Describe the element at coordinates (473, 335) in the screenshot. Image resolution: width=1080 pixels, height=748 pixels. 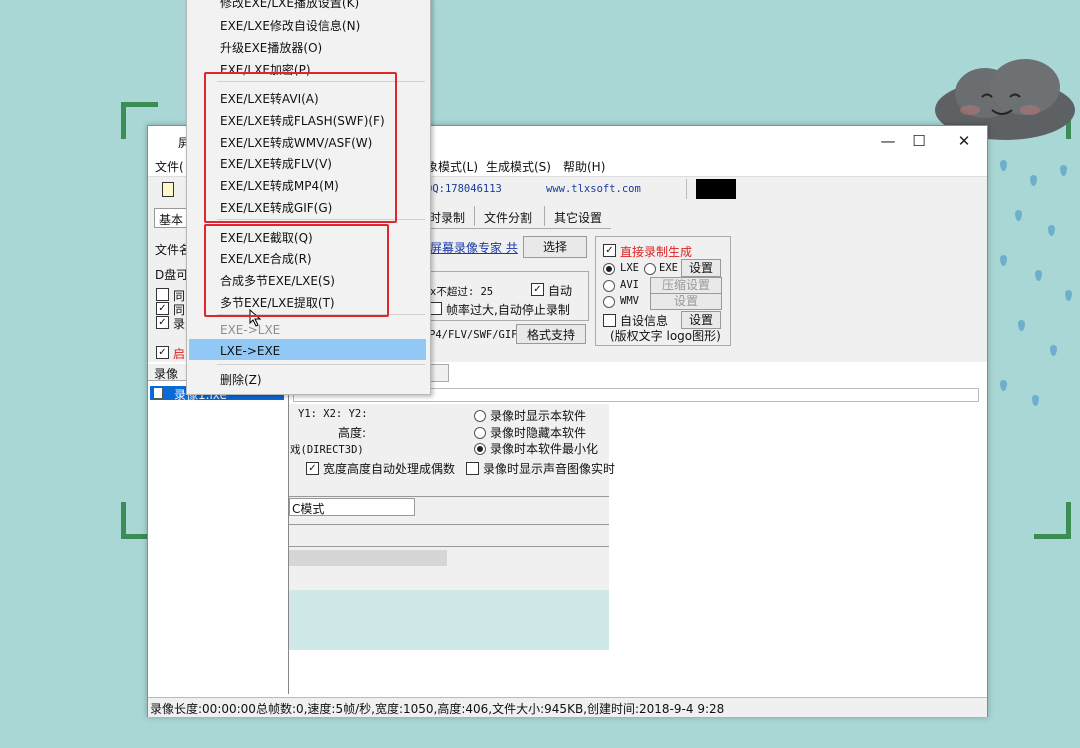
I see `format-list: P4/FLV/SWF/GIF` at that location.